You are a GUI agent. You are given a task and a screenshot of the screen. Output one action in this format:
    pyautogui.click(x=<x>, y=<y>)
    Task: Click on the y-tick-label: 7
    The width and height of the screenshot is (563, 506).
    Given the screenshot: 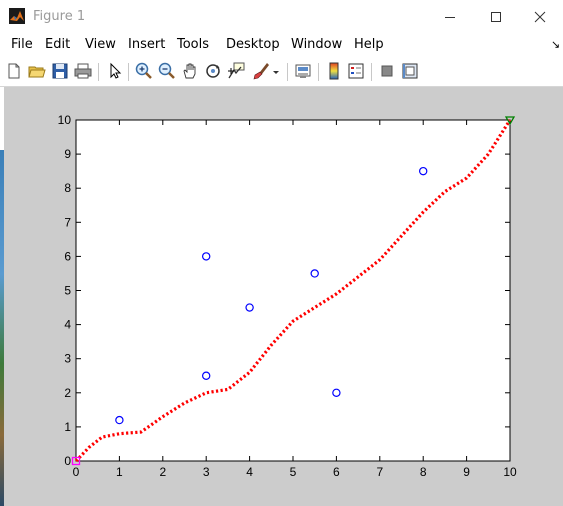 What is the action you would take?
    pyautogui.click(x=67, y=222)
    